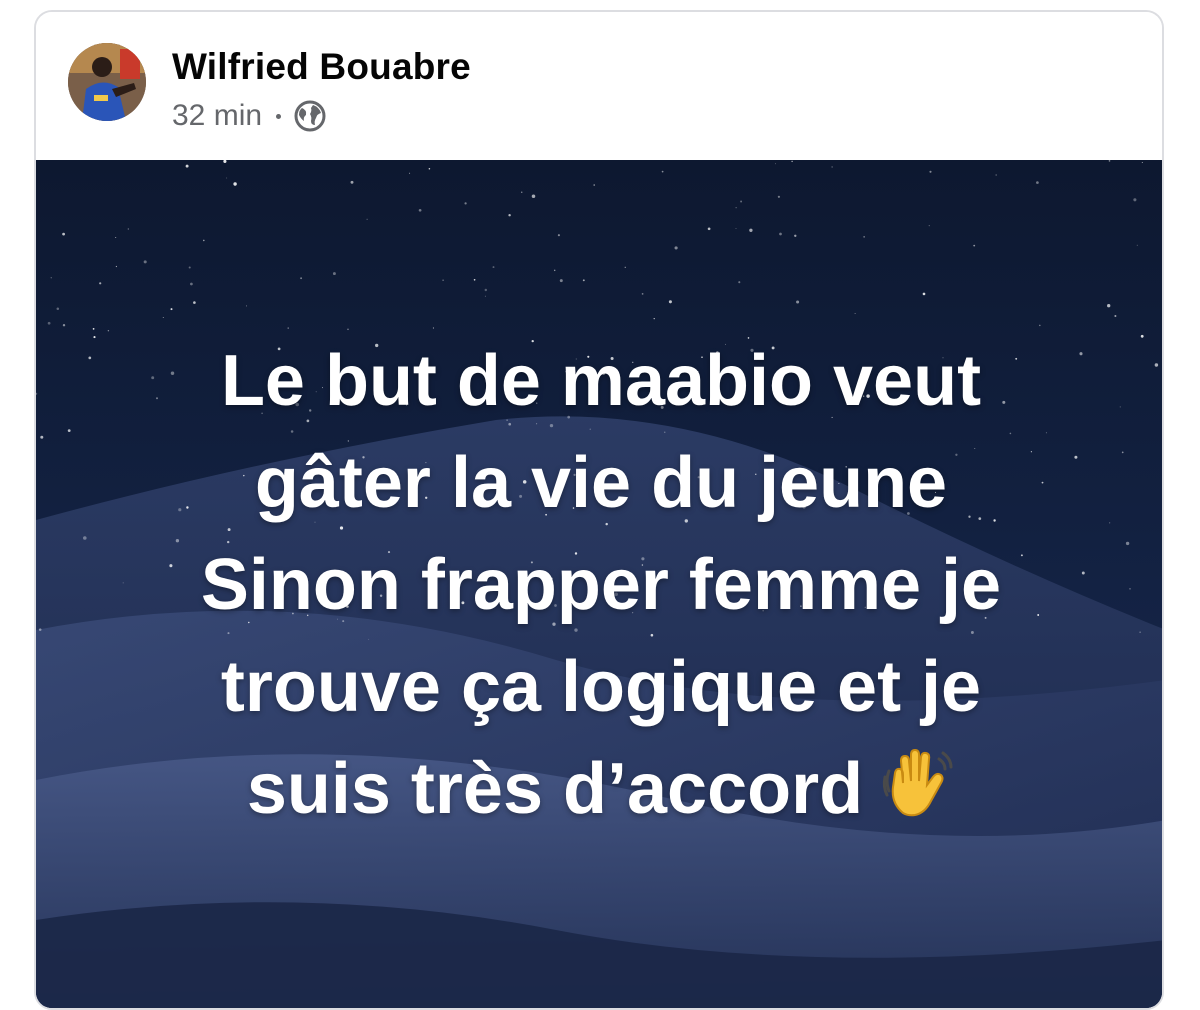 The width and height of the screenshot is (1200, 1010). I want to click on post-text-line: gâter la vie du jeune, so click(601, 483).